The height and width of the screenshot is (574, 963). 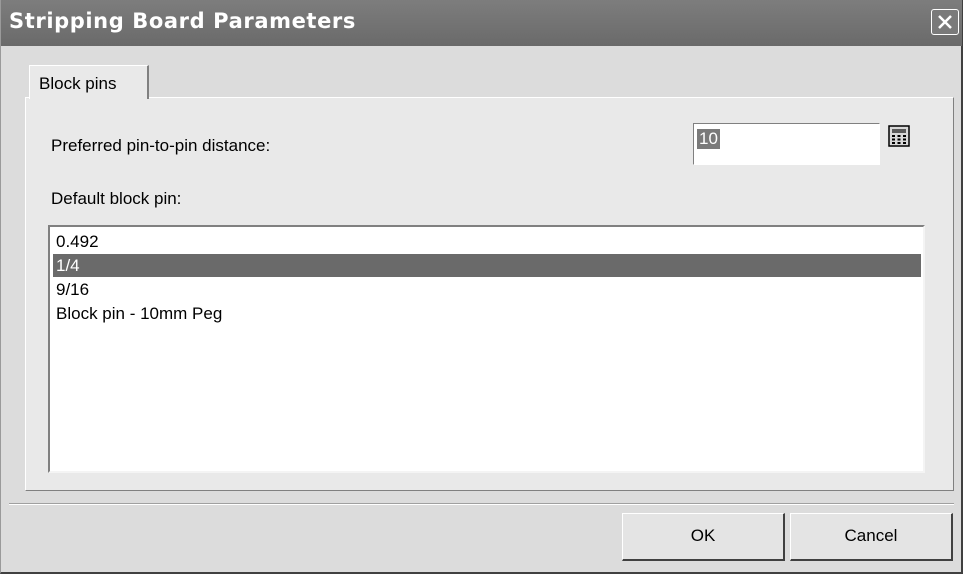 I want to click on close-x-icon, so click(x=945, y=22).